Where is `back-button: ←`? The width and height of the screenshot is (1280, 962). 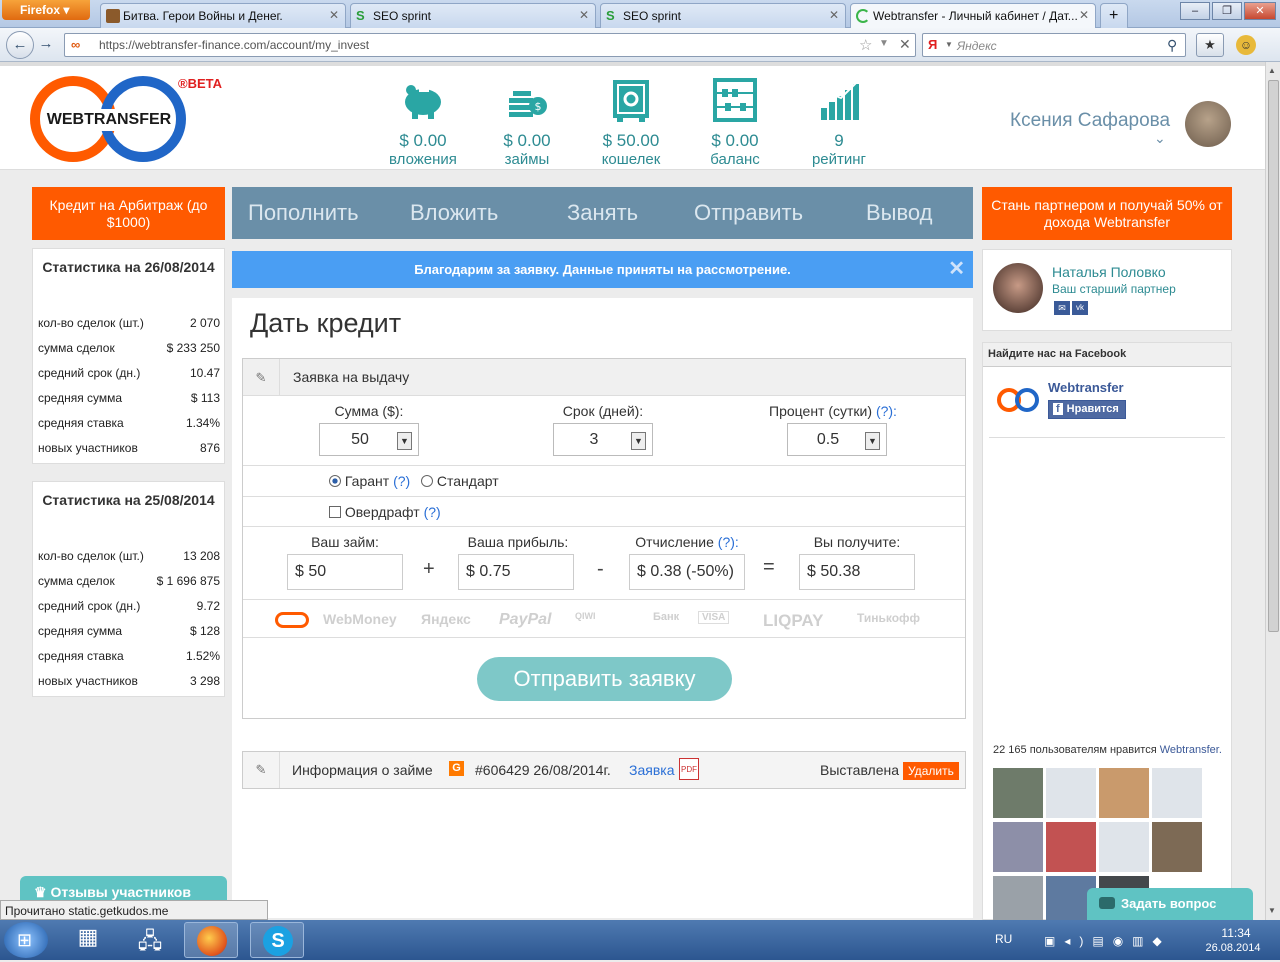
back-button: ← is located at coordinates (20, 45).